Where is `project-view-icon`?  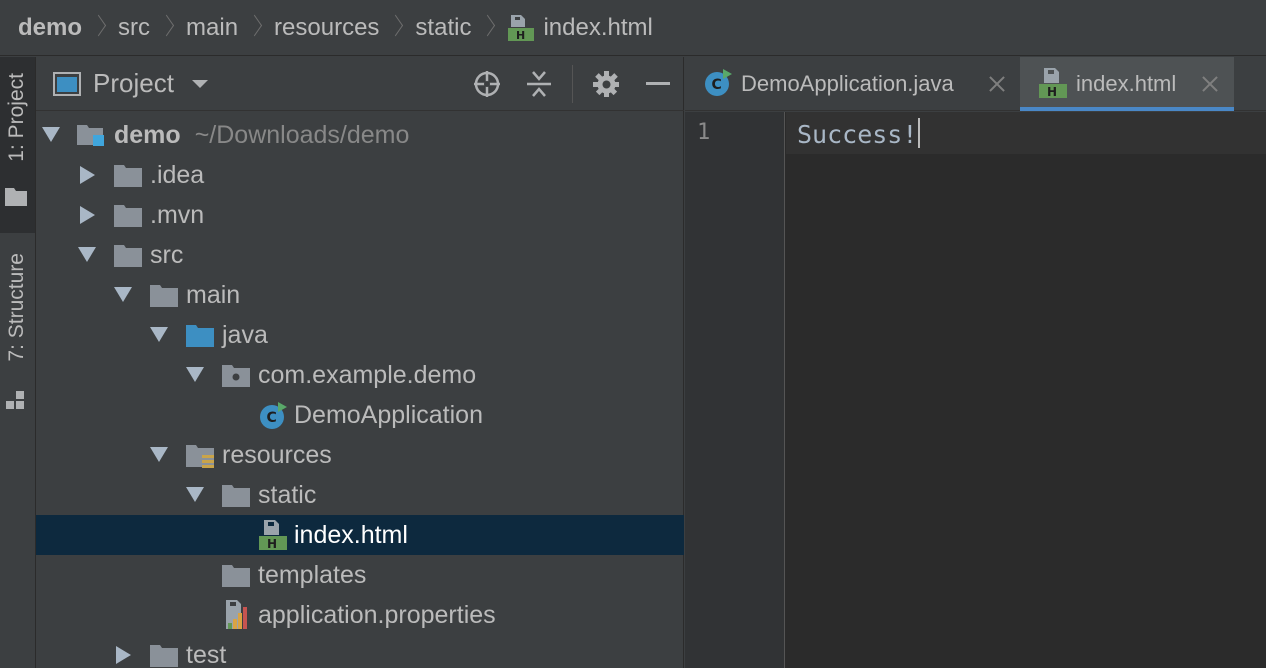 project-view-icon is located at coordinates (67, 83).